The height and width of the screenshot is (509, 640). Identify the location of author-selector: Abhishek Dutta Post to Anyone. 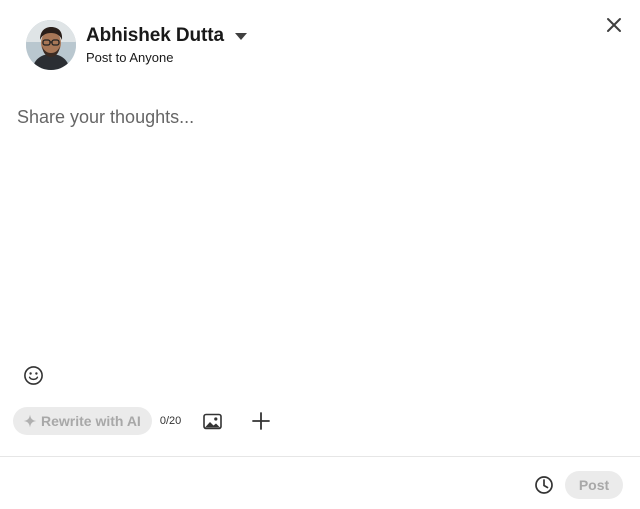
(166, 45).